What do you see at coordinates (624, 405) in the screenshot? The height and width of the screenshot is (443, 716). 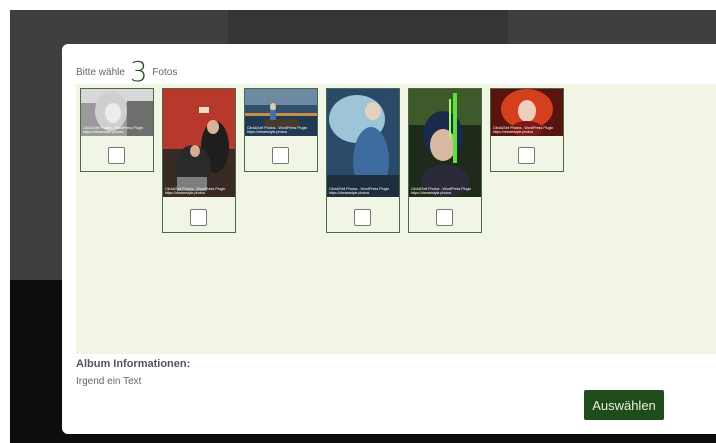 I see `select-button: Auswählen` at bounding box center [624, 405].